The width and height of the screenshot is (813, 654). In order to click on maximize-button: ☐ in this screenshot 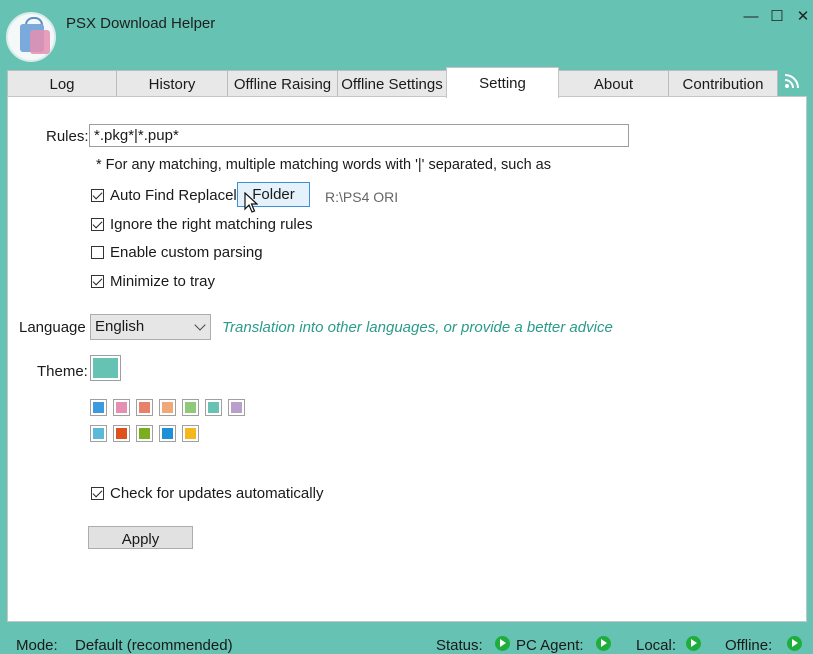, I will do `click(777, 17)`.